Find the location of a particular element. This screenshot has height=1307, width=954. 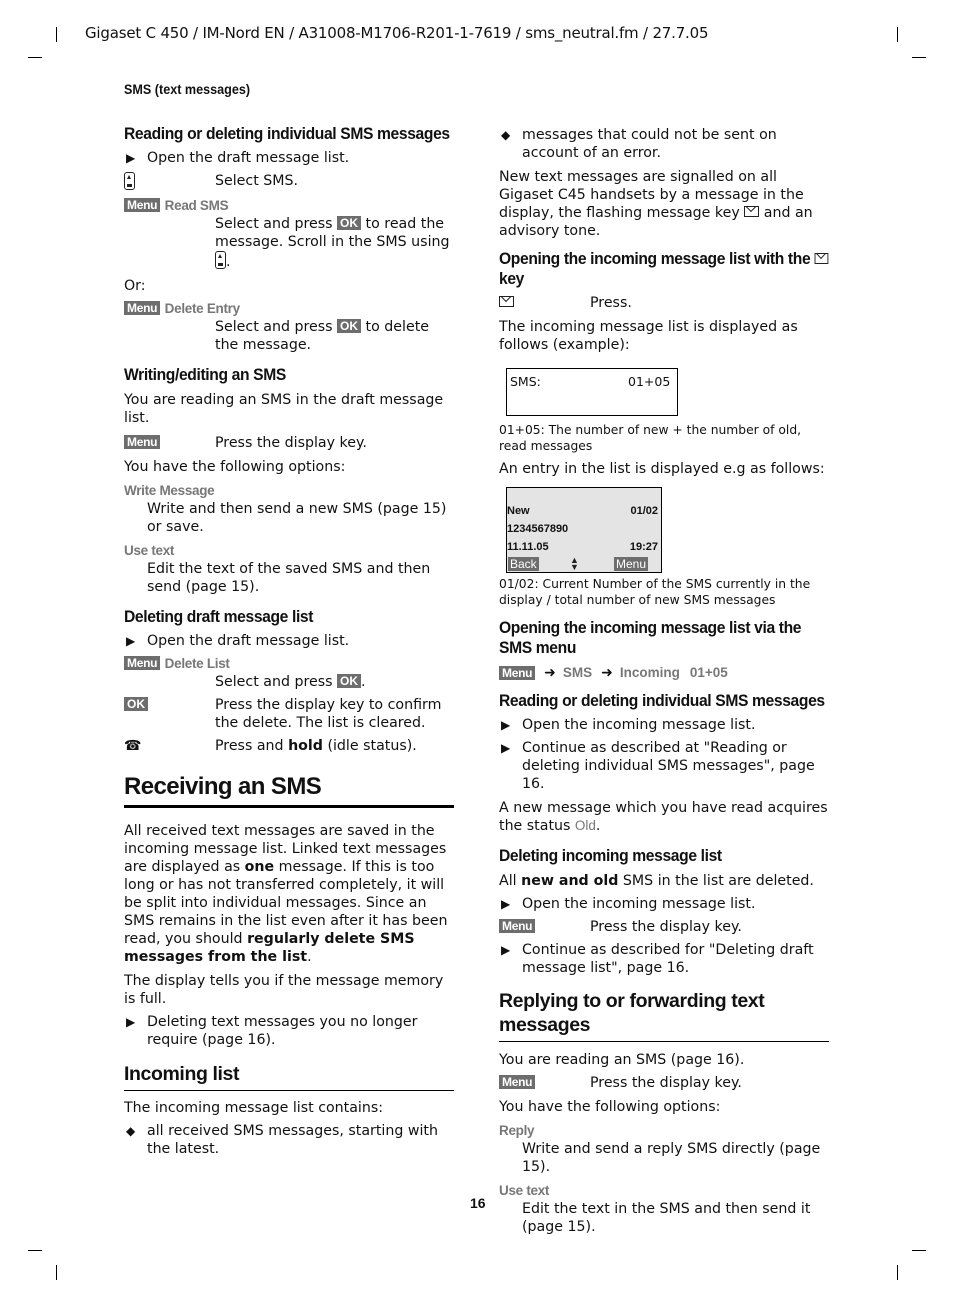

menu-path: Menu ➜ SMS ➜ Incoming 01+05 is located at coordinates (664, 673).